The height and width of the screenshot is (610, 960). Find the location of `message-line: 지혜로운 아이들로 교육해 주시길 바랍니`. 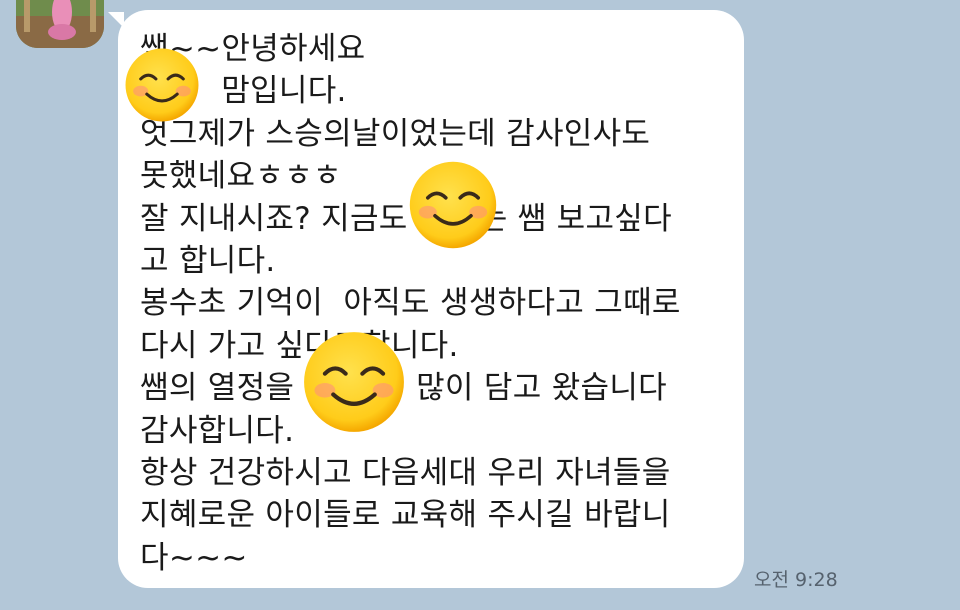

message-line: 지혜로운 아이들로 교육해 주시길 바랍니 is located at coordinates (405, 515).